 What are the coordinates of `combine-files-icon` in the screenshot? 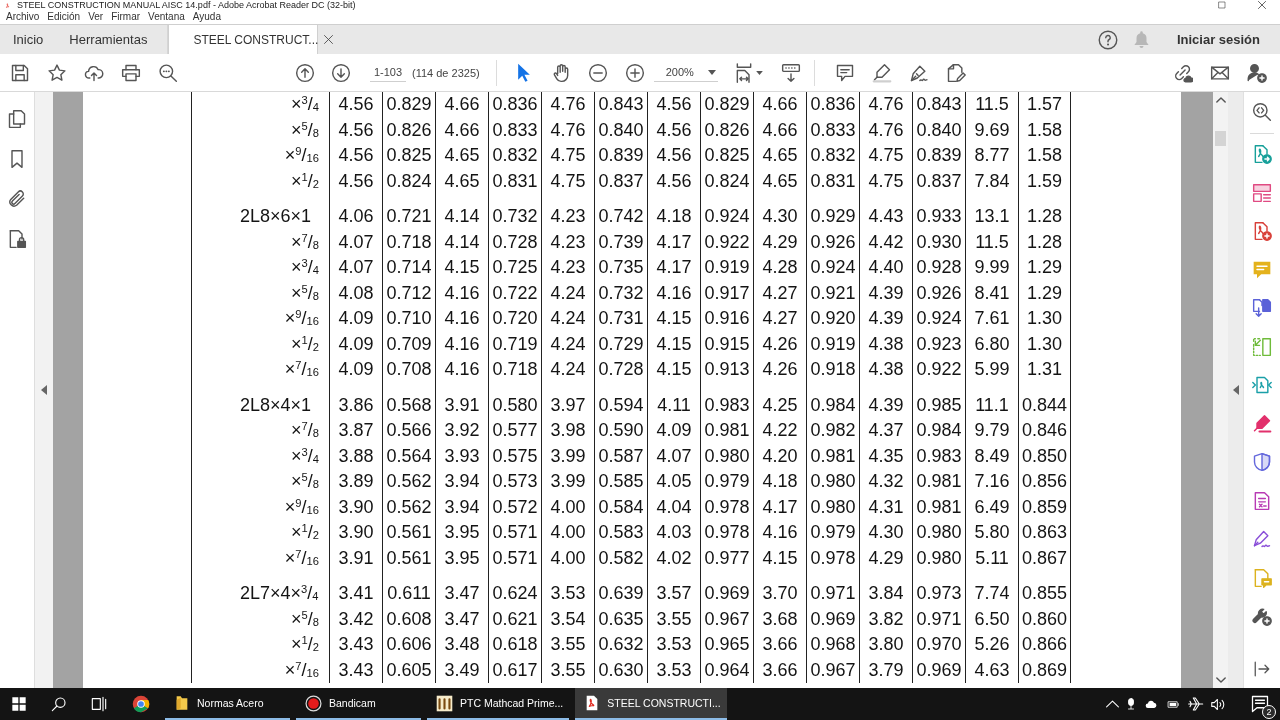 It's located at (1262, 308).